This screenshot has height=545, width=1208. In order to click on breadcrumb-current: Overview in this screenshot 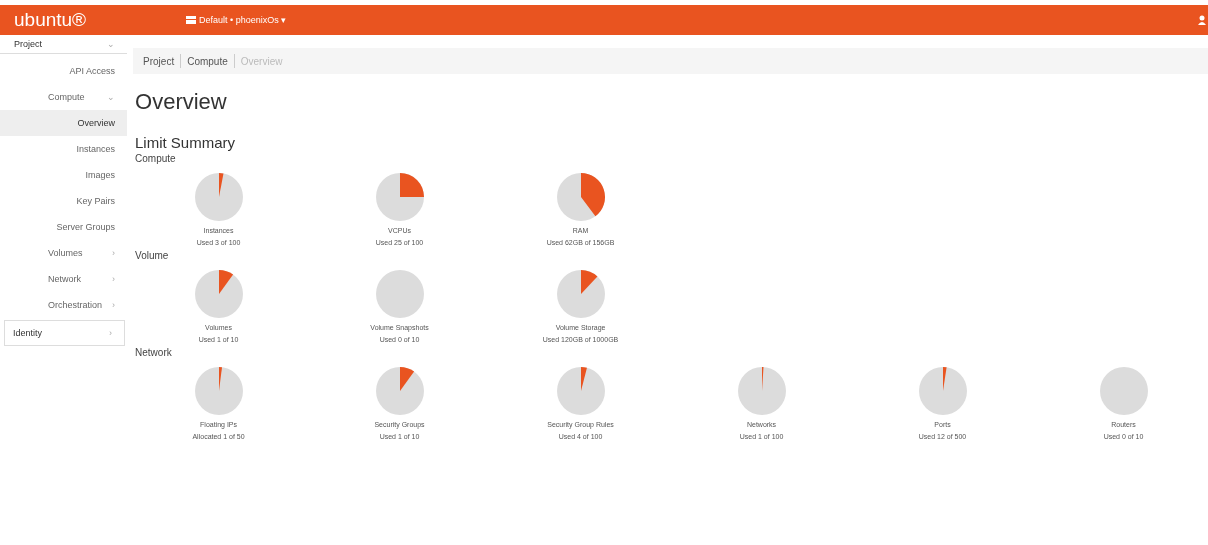, I will do `click(261, 61)`.